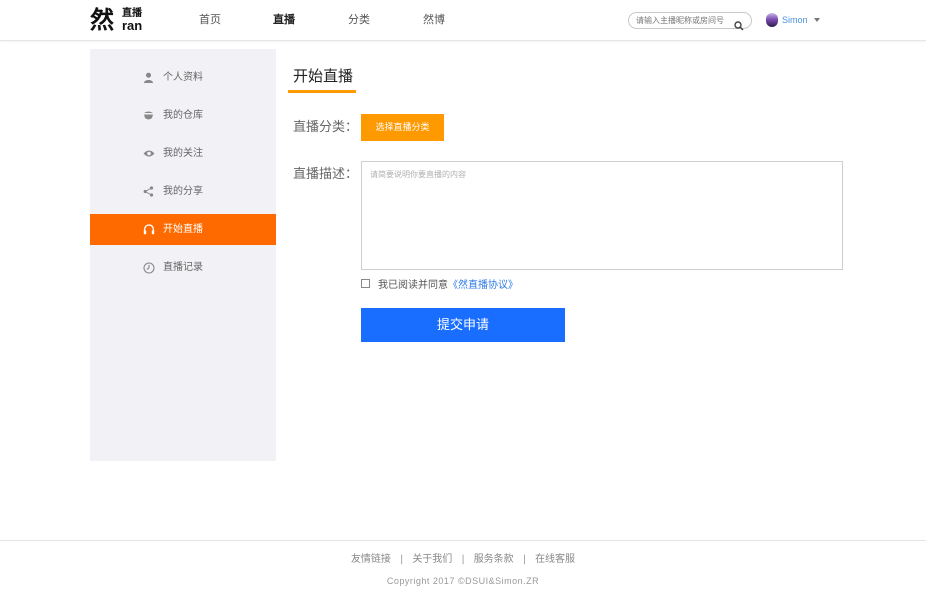 This screenshot has width=926, height=600. What do you see at coordinates (148, 115) in the screenshot?
I see `warehouse-icon` at bounding box center [148, 115].